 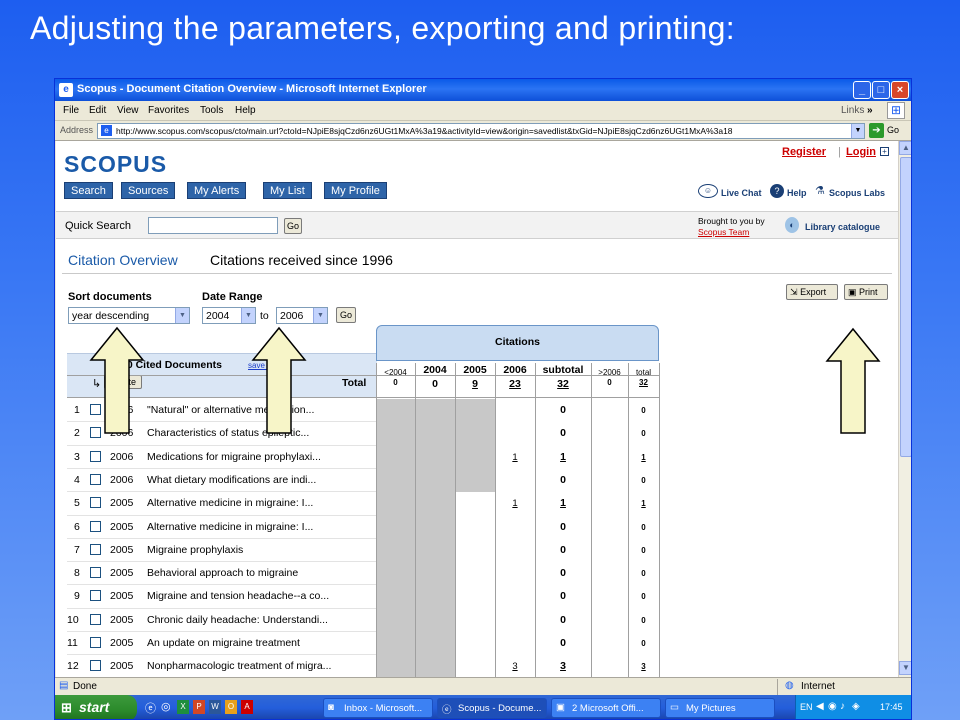 What do you see at coordinates (231, 707) in the screenshot?
I see `quicklaunch-outlook-icon-2: O` at bounding box center [231, 707].